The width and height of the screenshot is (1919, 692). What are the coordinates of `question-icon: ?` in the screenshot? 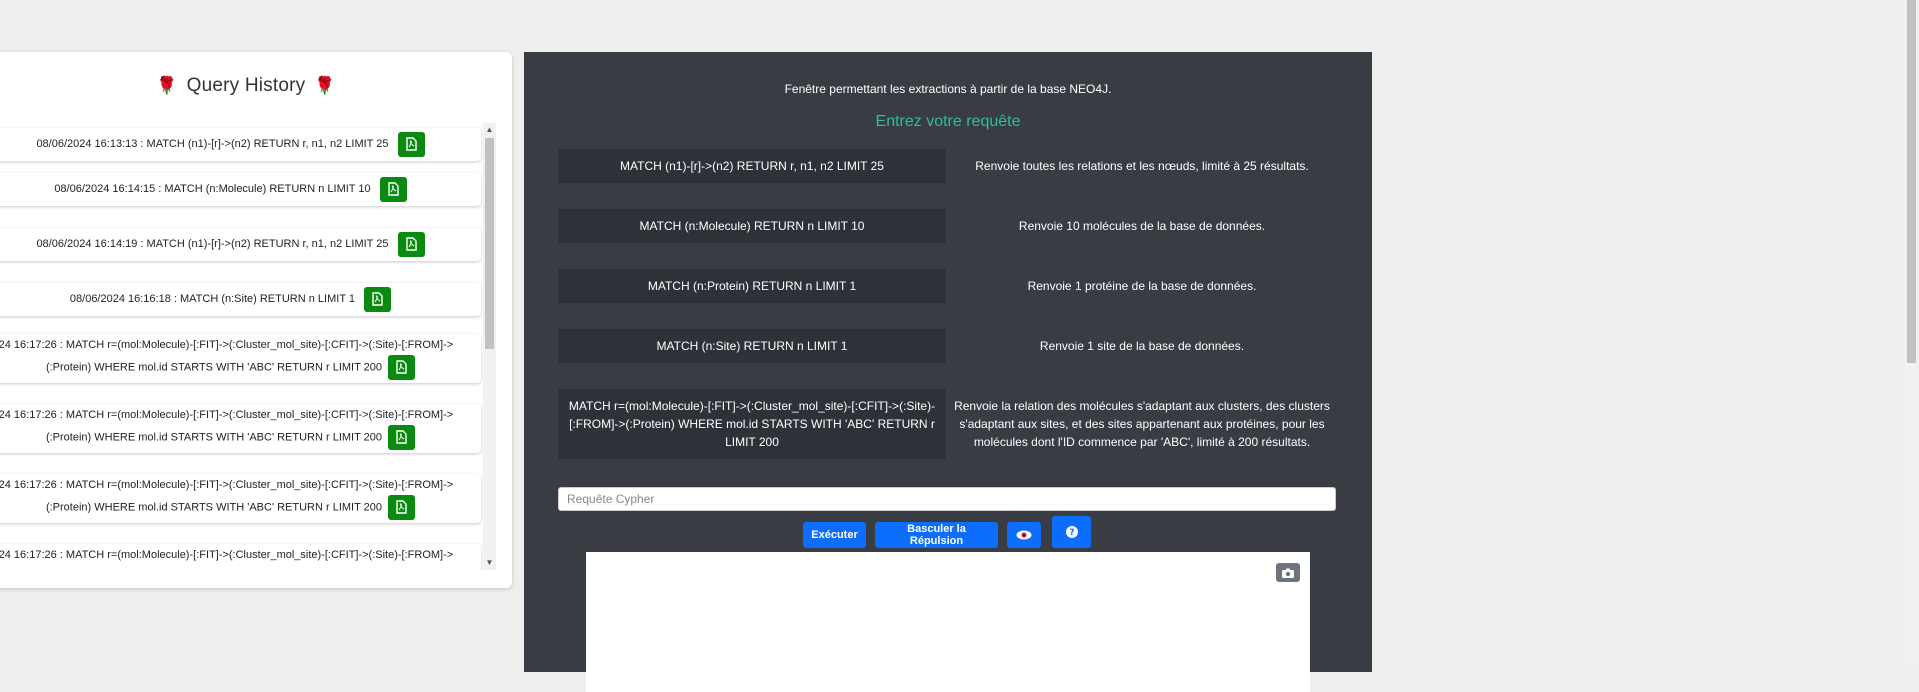 It's located at (1071, 532).